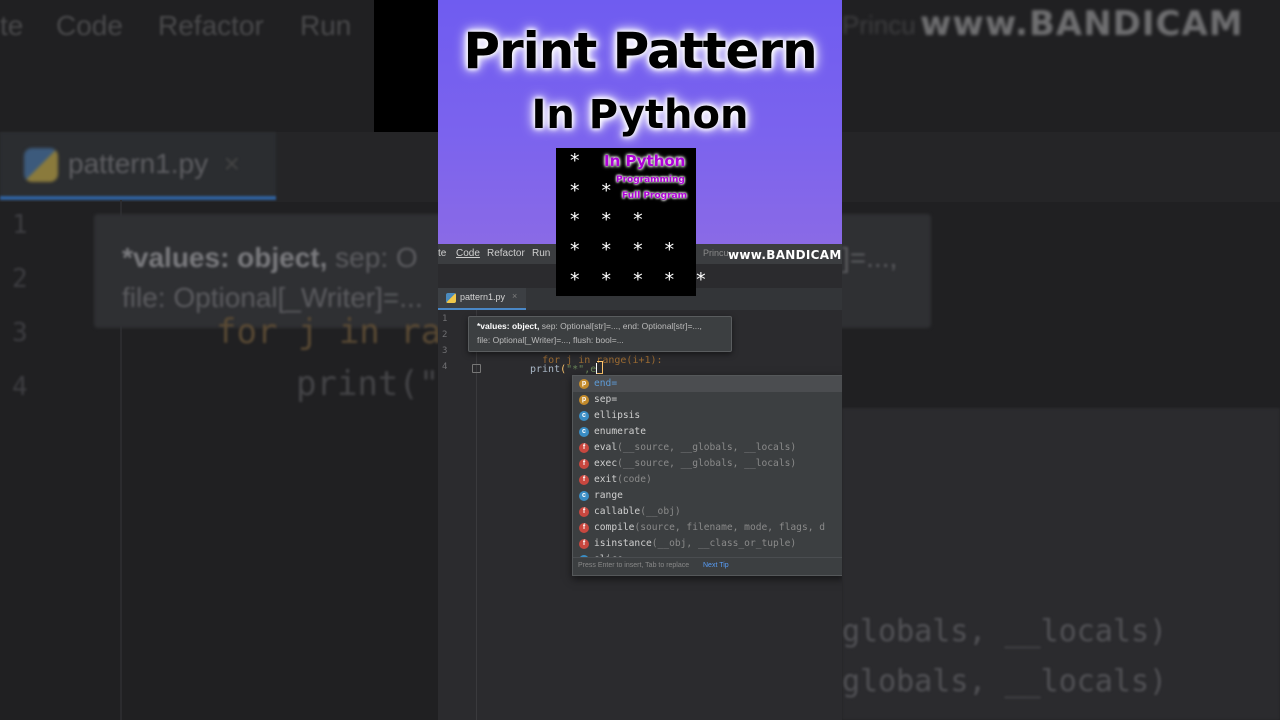 Image resolution: width=1280 pixels, height=720 pixels. What do you see at coordinates (445, 335) in the screenshot?
I see `line-number: 2` at bounding box center [445, 335].